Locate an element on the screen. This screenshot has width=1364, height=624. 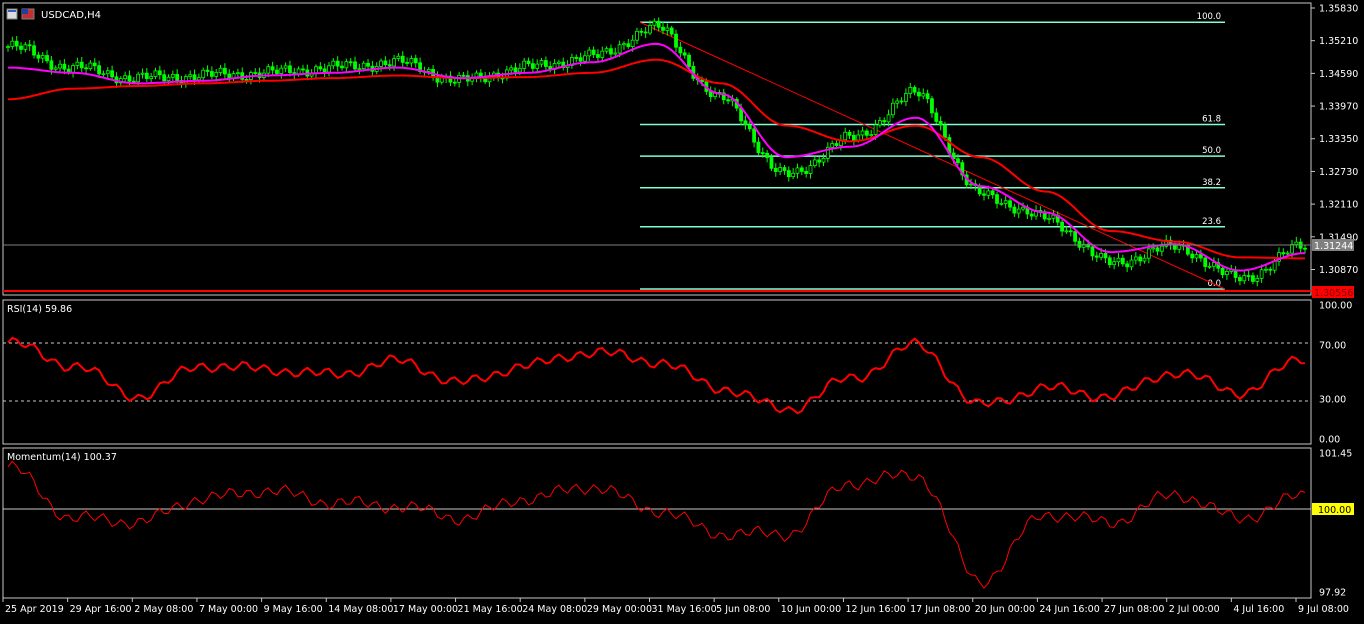
time-tick-label: 2 May 08:00 is located at coordinates (163, 609).